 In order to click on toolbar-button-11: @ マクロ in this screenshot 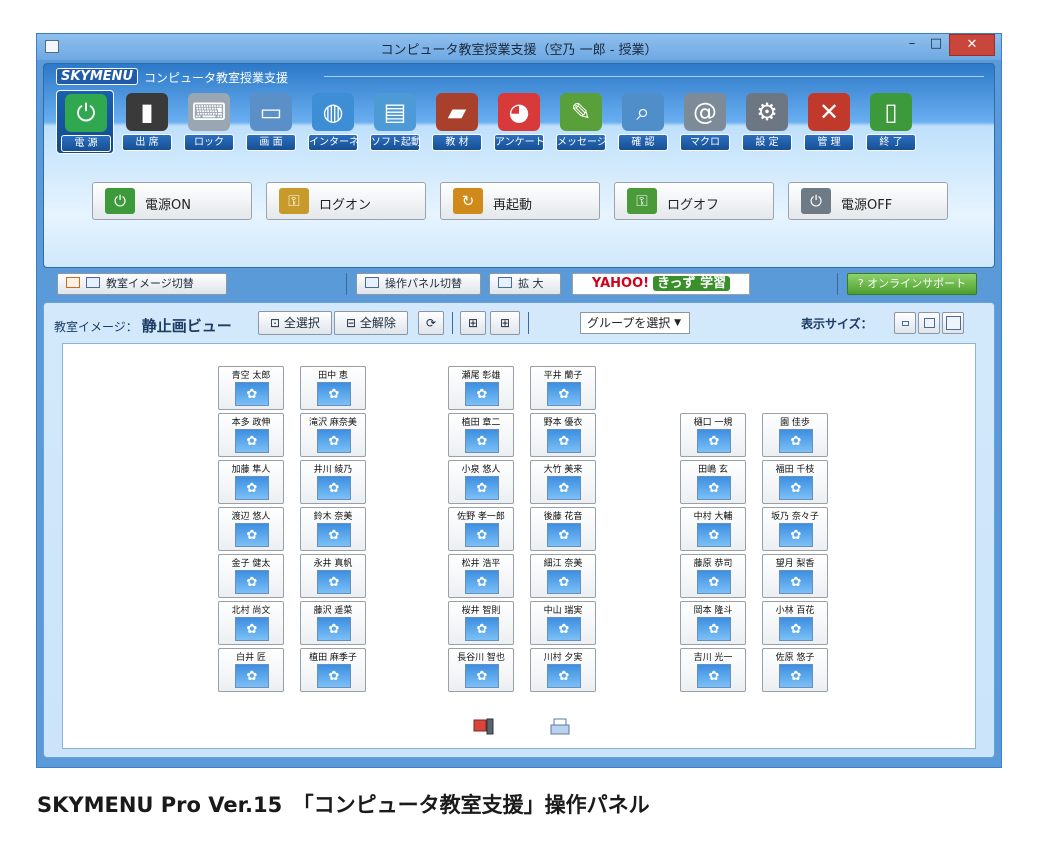, I will do `click(705, 122)`.